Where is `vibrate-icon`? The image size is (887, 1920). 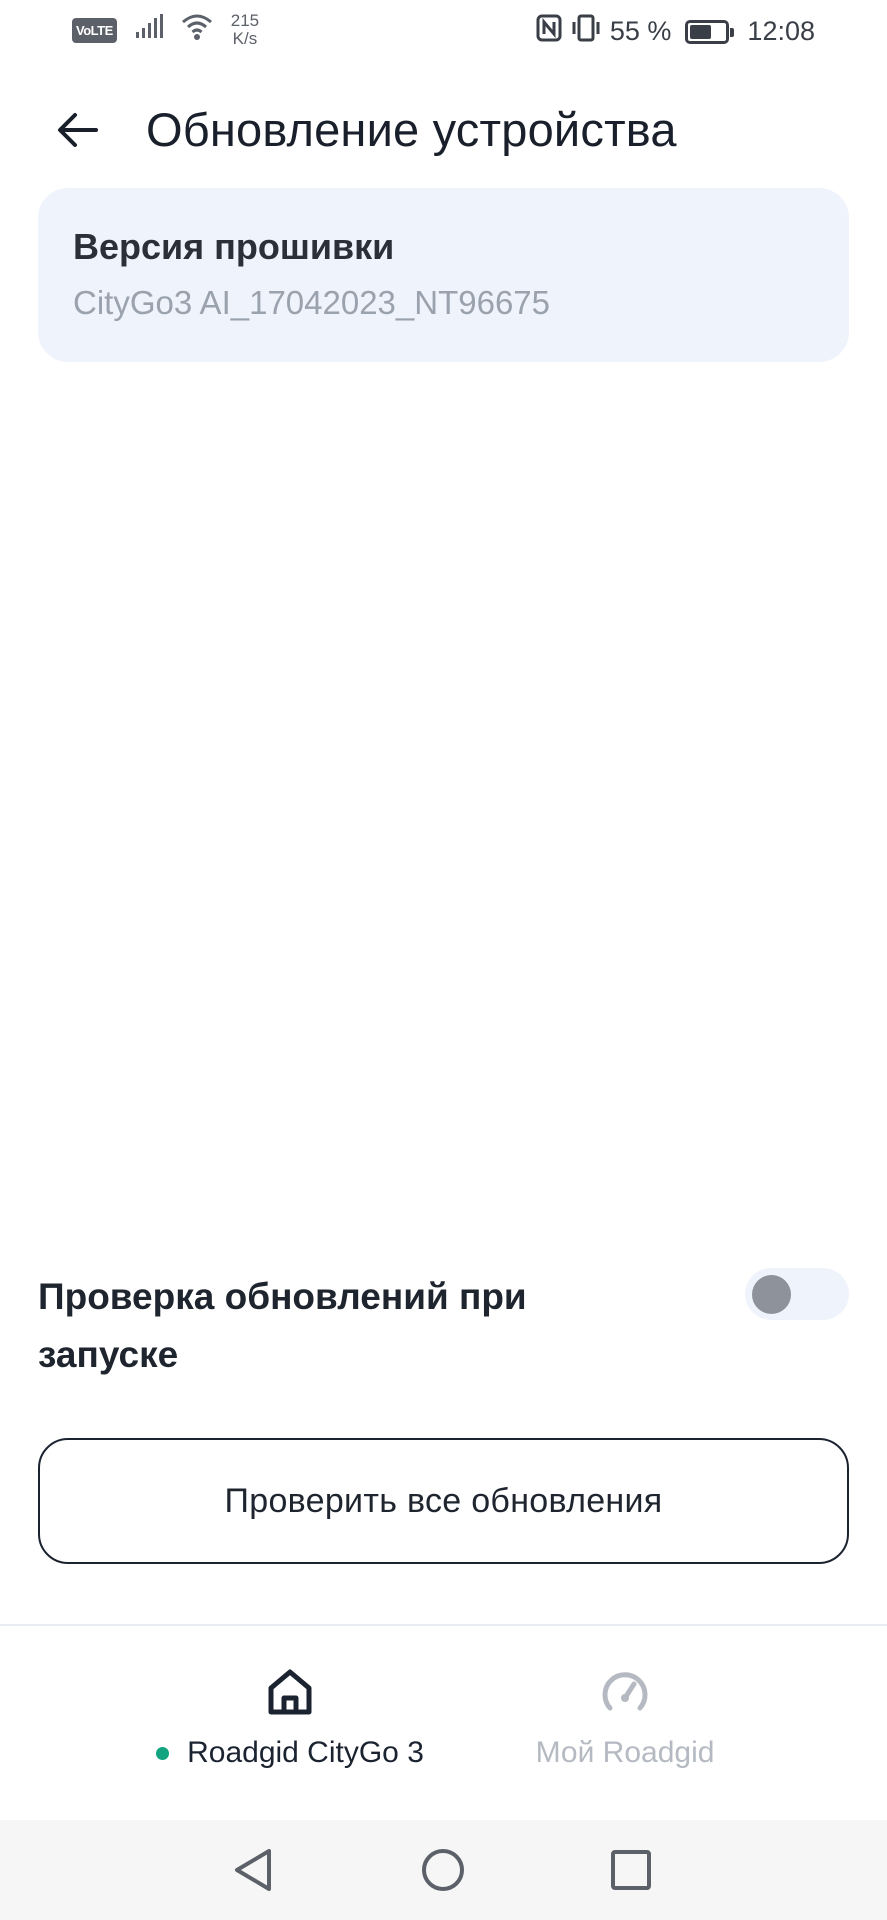 vibrate-icon is located at coordinates (586, 31).